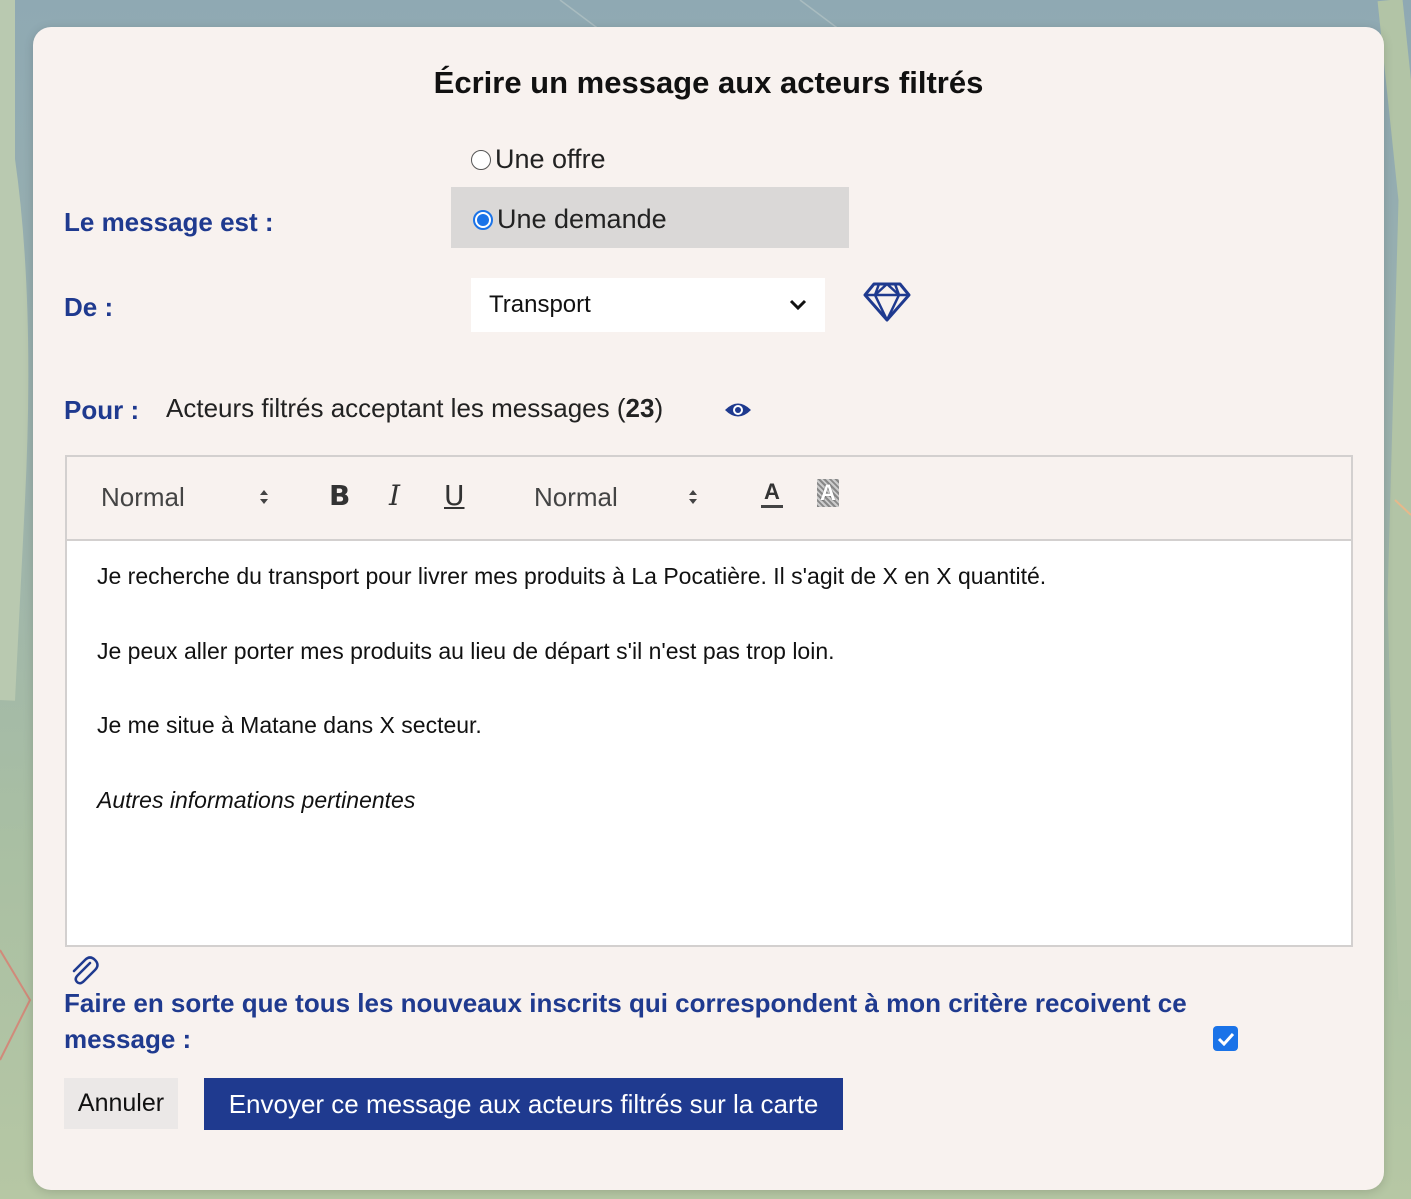 Image resolution: width=1411 pixels, height=1199 pixels. What do you see at coordinates (738, 410) in the screenshot?
I see `eye-icon` at bounding box center [738, 410].